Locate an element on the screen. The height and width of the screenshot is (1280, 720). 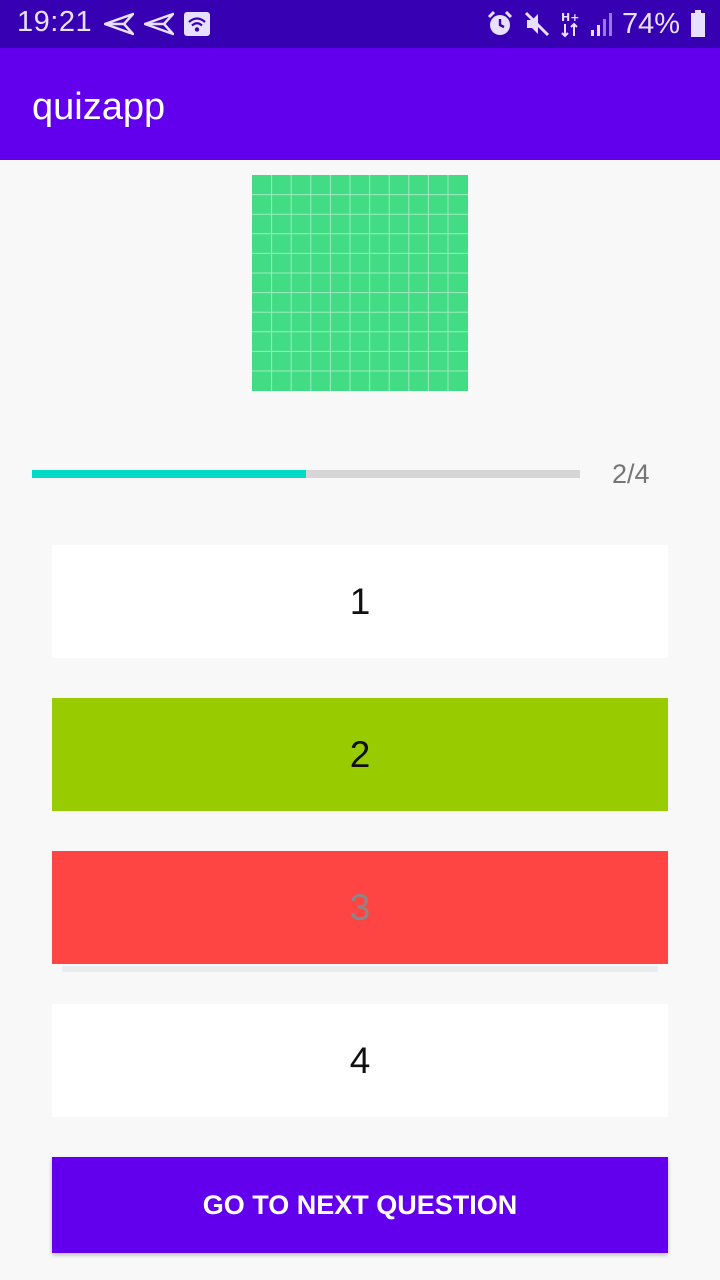
option-3-button: 3 is located at coordinates (360, 907).